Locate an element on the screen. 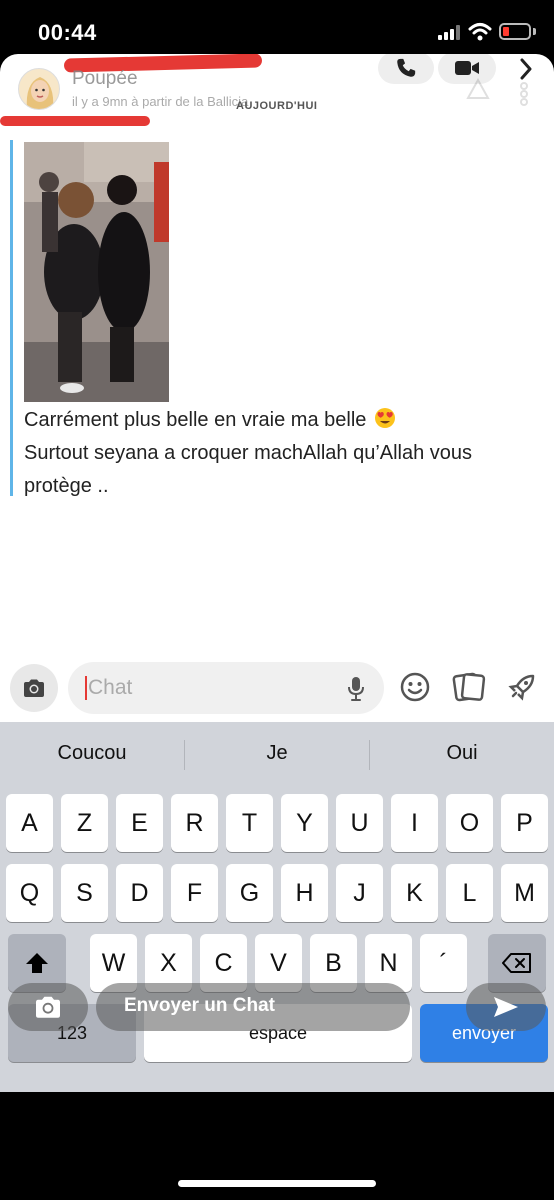 The image size is (554, 1200). overlay-camera-button is located at coordinates (48, 1007).